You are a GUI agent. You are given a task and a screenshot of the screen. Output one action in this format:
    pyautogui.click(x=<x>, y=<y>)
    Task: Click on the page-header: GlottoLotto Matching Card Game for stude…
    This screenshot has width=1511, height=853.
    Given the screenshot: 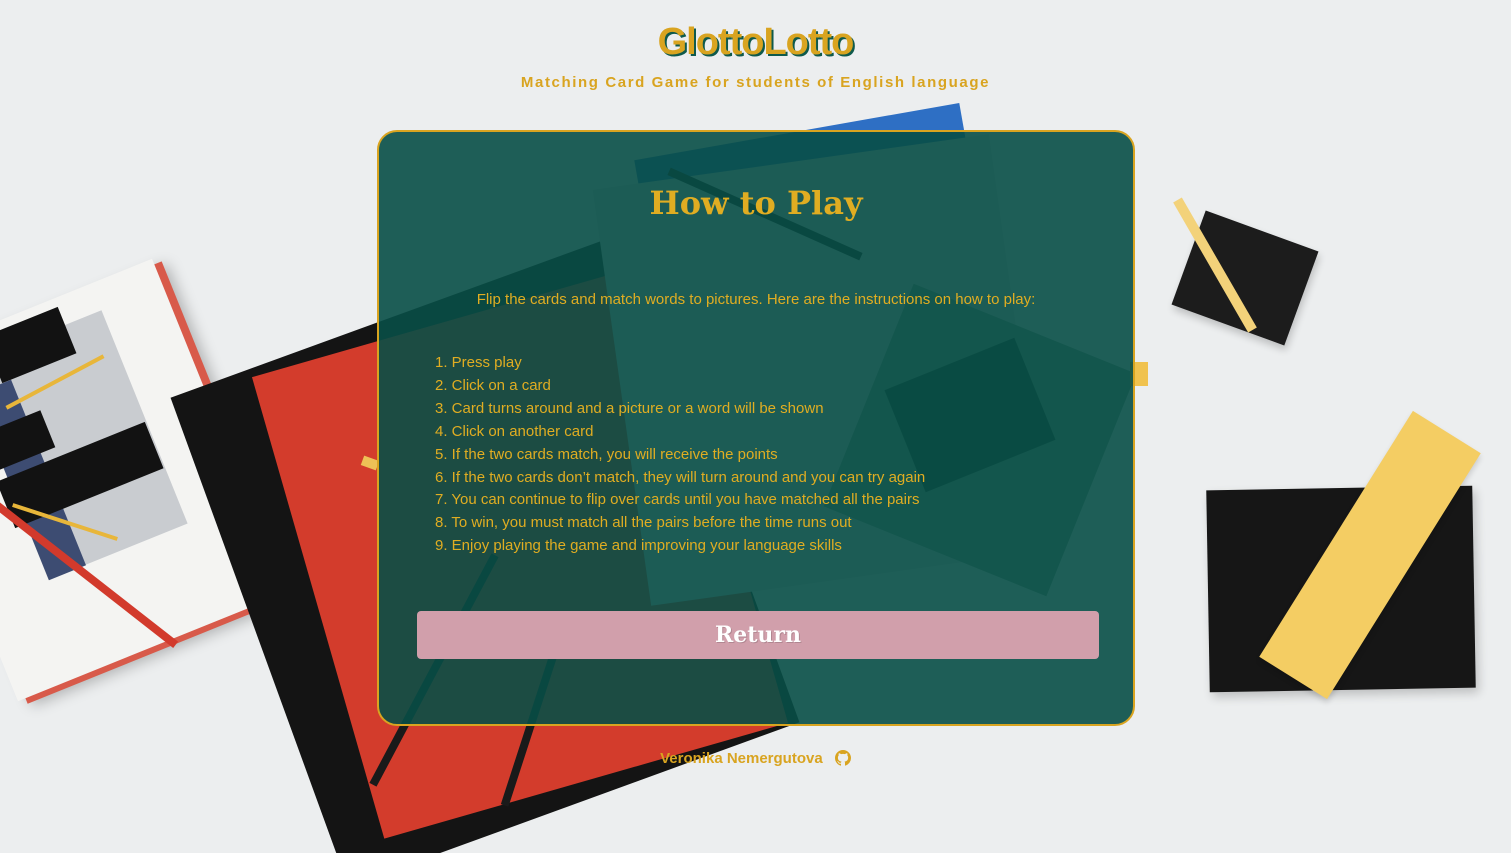 What is the action you would take?
    pyautogui.click(x=755, y=54)
    